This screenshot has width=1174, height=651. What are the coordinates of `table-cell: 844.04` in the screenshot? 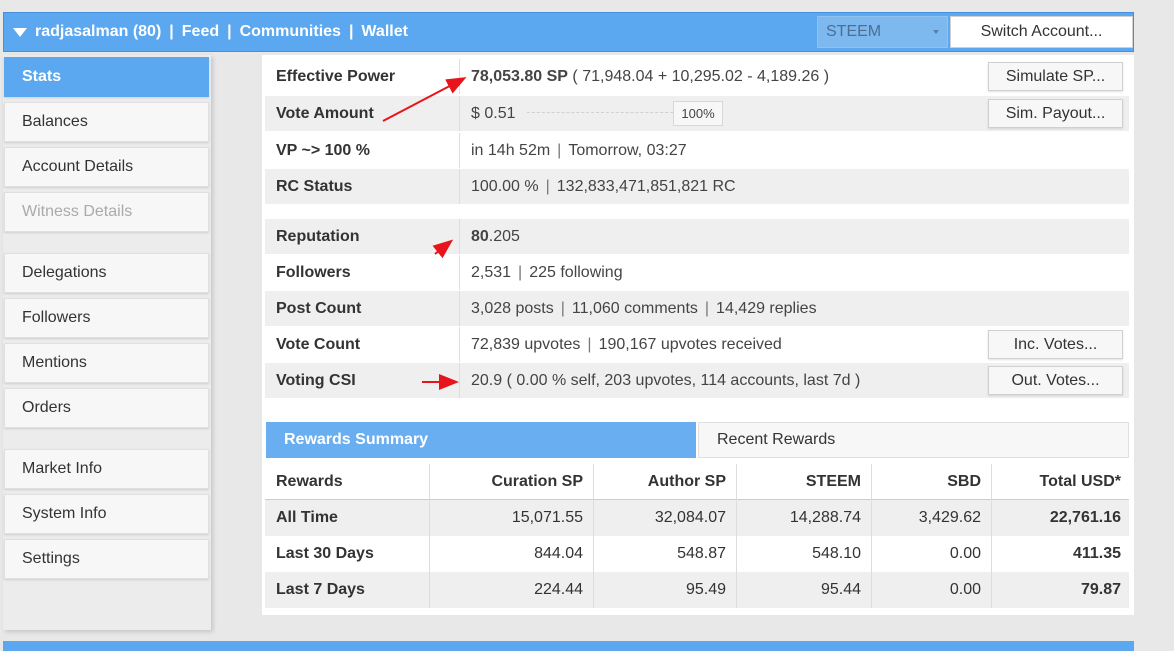 It's located at (512, 554).